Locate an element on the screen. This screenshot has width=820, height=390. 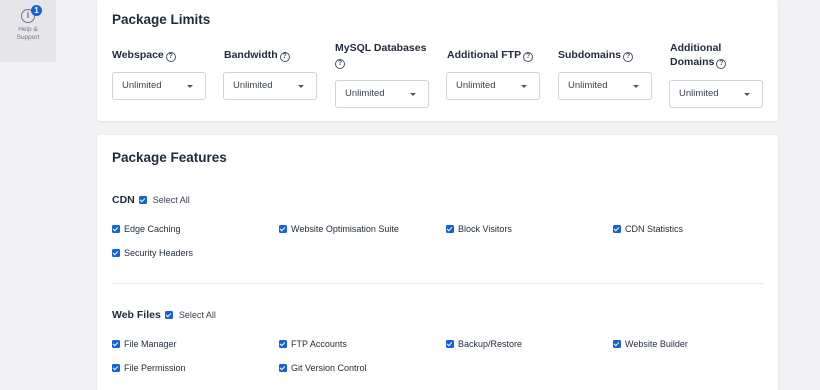
subdomains-label: Subdomains? is located at coordinates (596, 55).